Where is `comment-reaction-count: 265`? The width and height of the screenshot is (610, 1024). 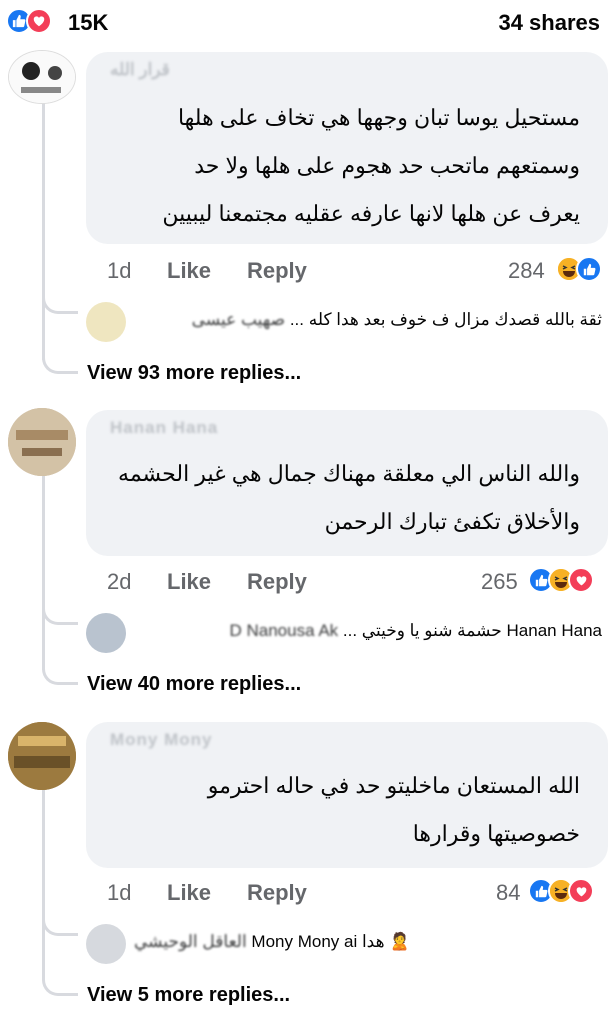
comment-reaction-count: 265 is located at coordinates (499, 582).